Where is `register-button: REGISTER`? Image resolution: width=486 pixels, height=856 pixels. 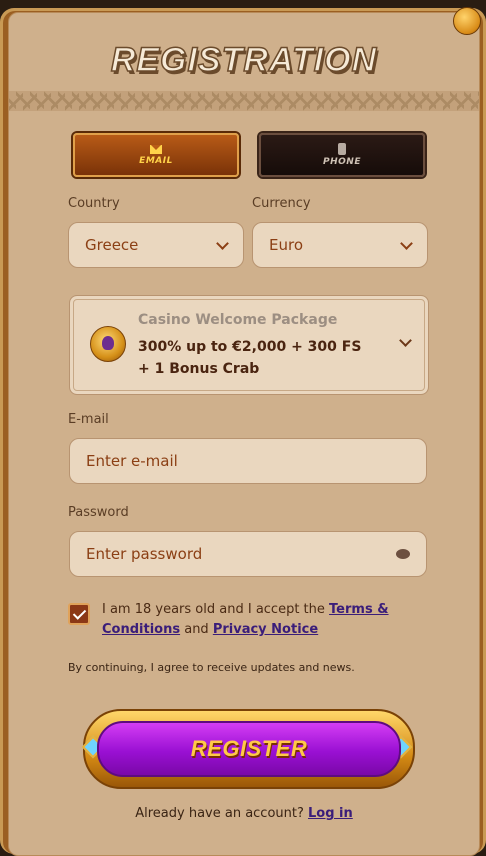
register-button: REGISTER is located at coordinates (249, 749).